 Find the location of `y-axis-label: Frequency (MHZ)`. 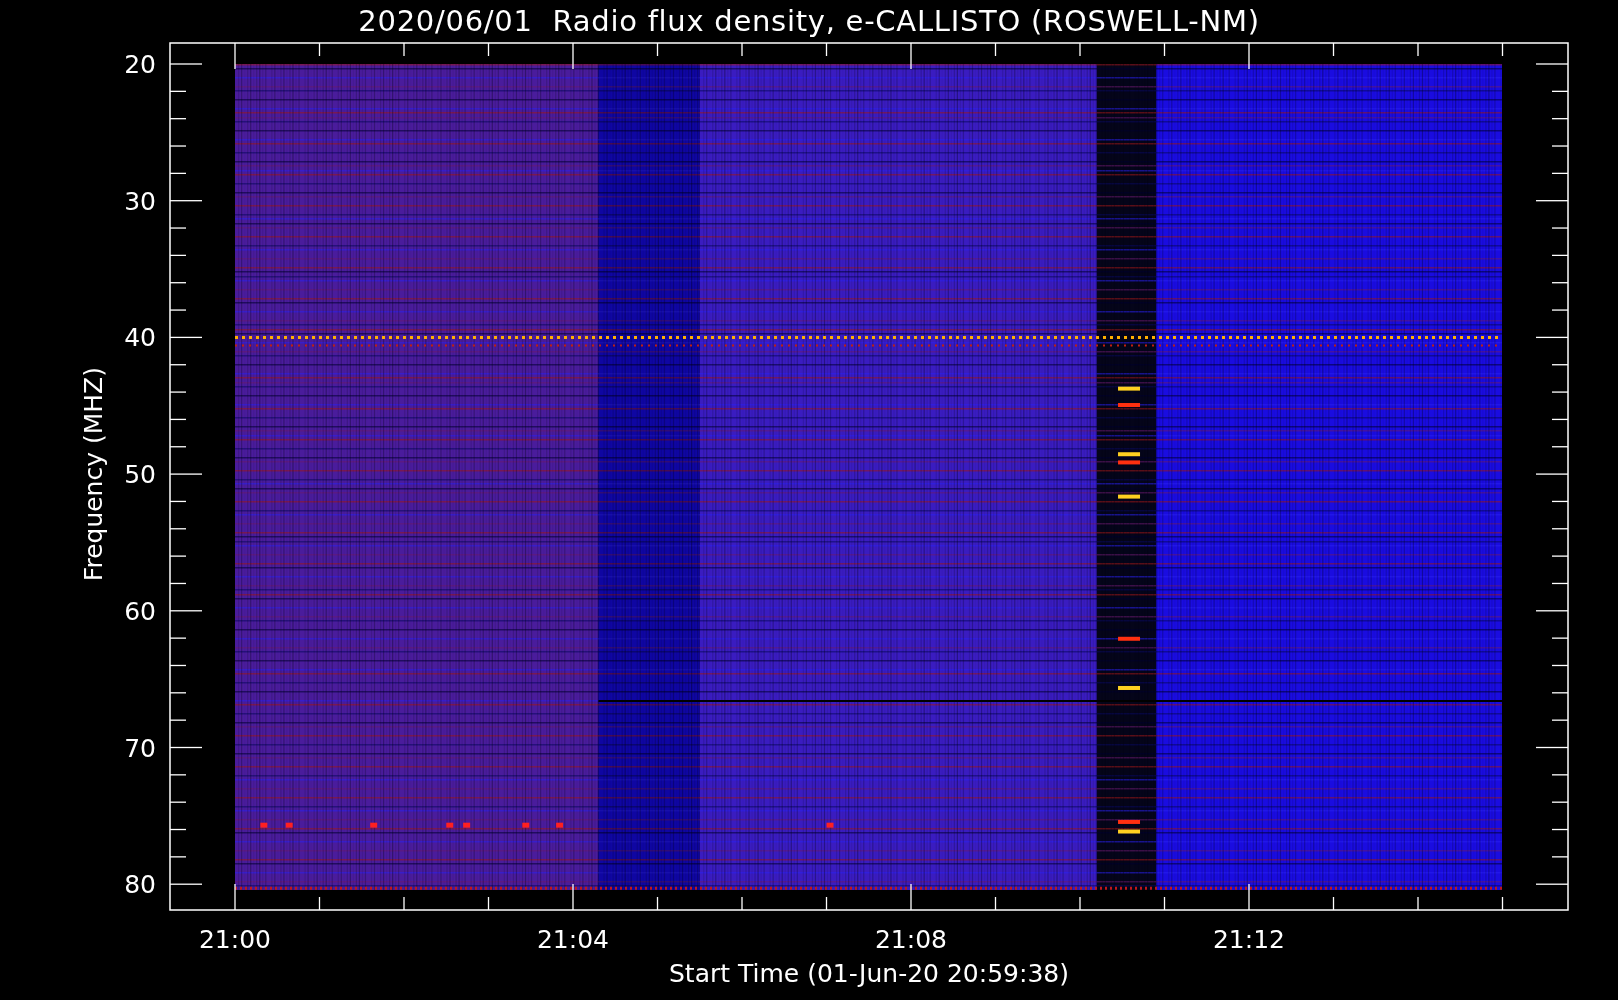

y-axis-label: Frequency (MHZ) is located at coordinates (93, 474).